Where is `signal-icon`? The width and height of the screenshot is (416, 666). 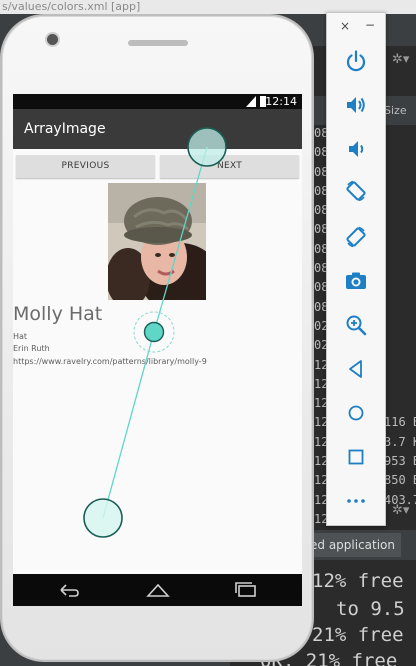 signal-icon is located at coordinates (251, 101).